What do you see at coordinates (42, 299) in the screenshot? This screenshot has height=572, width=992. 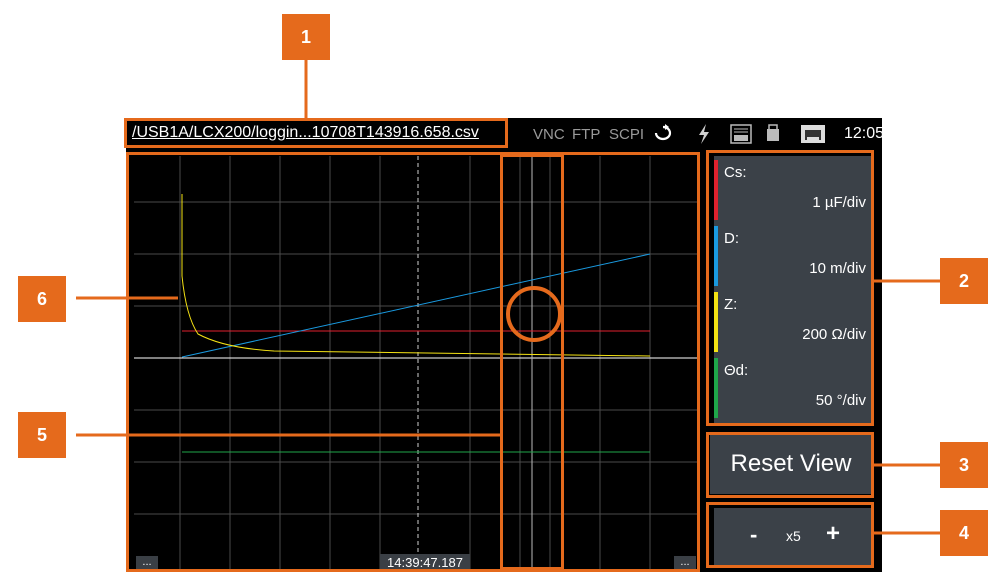 I see `callout-number-6: 6` at bounding box center [42, 299].